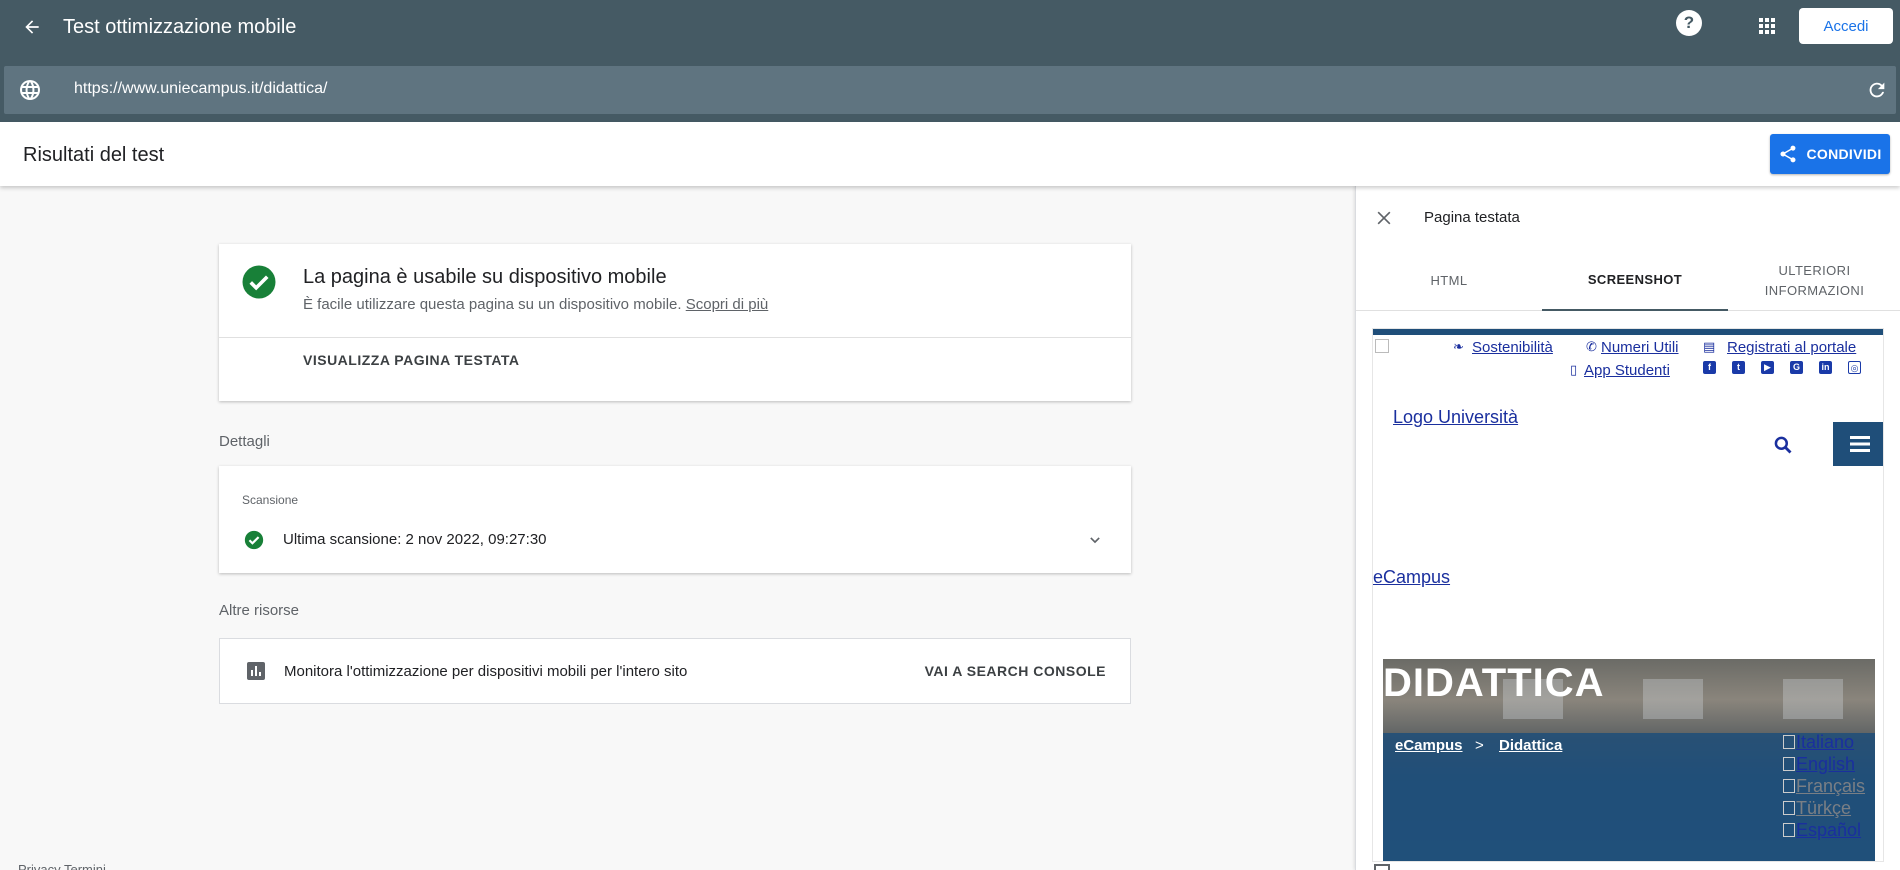  Describe the element at coordinates (270, 500) in the screenshot. I see `scan-label: Scansione` at that location.